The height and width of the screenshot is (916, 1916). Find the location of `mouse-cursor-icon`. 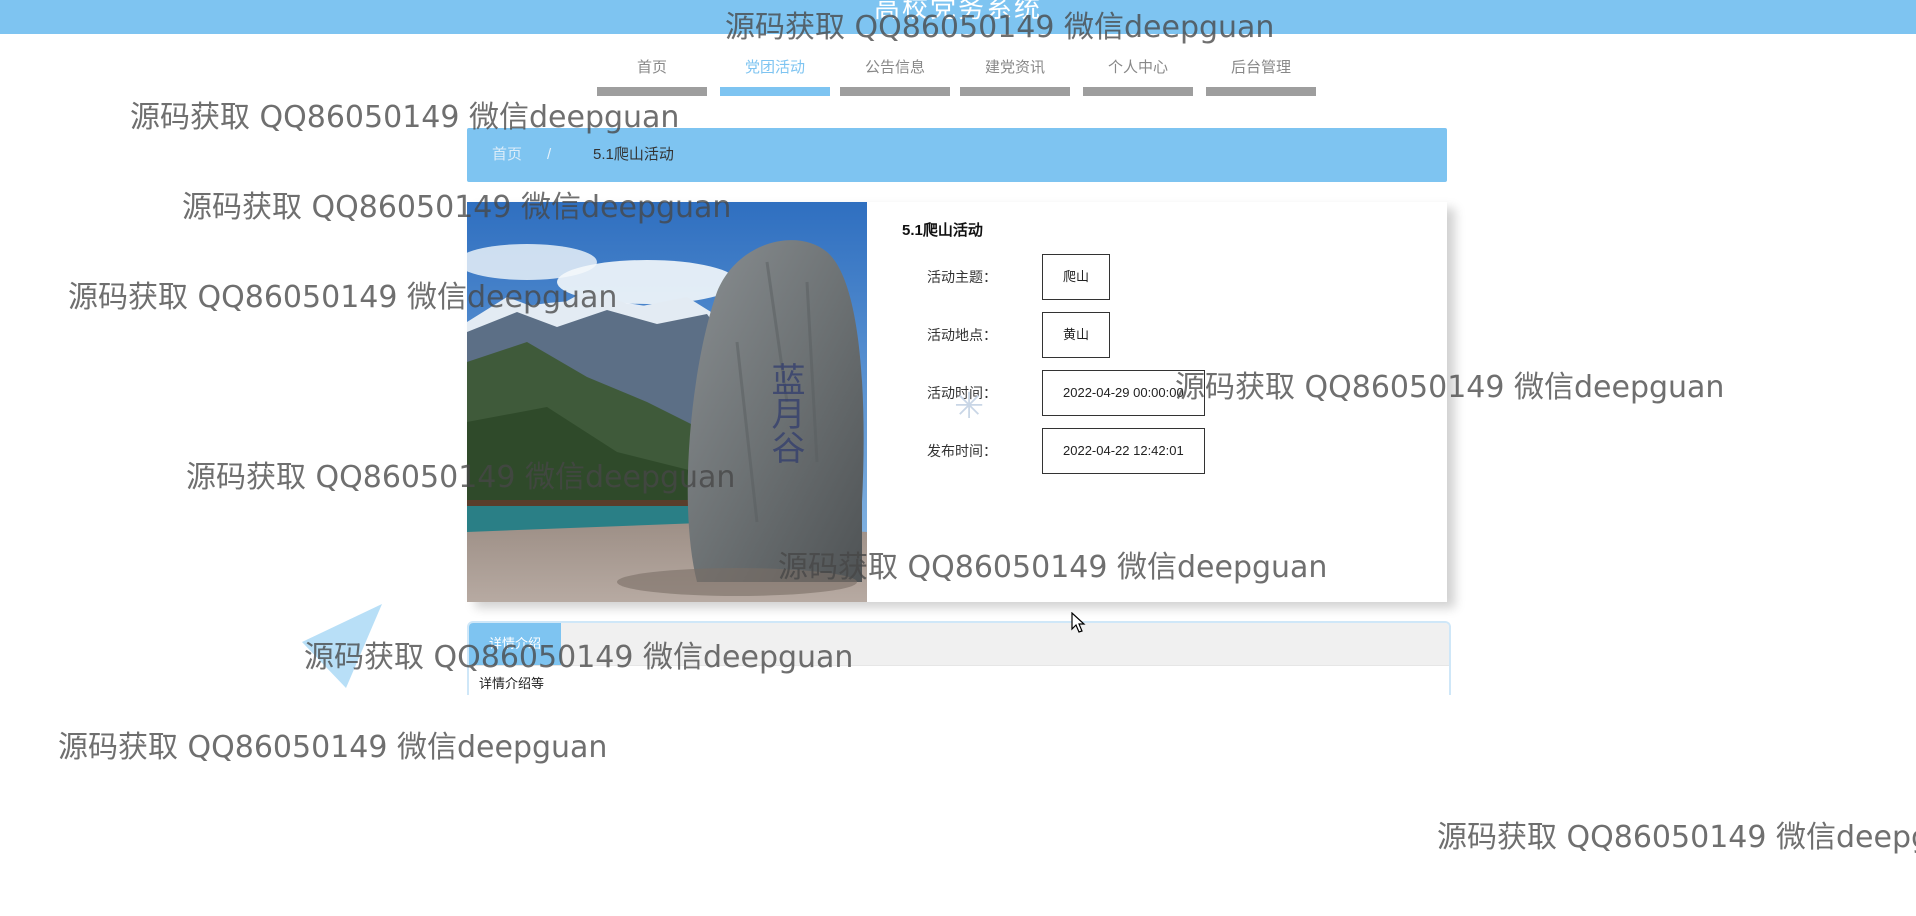

mouse-cursor-icon is located at coordinates (1078, 622).